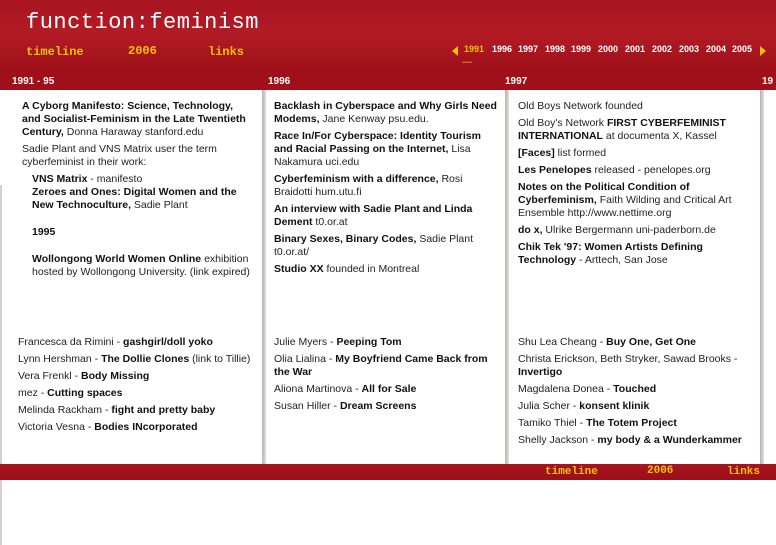 This screenshot has height=545, width=776. I want to click on list-item: Susan Hiller - Dream Screens, so click(387, 406).